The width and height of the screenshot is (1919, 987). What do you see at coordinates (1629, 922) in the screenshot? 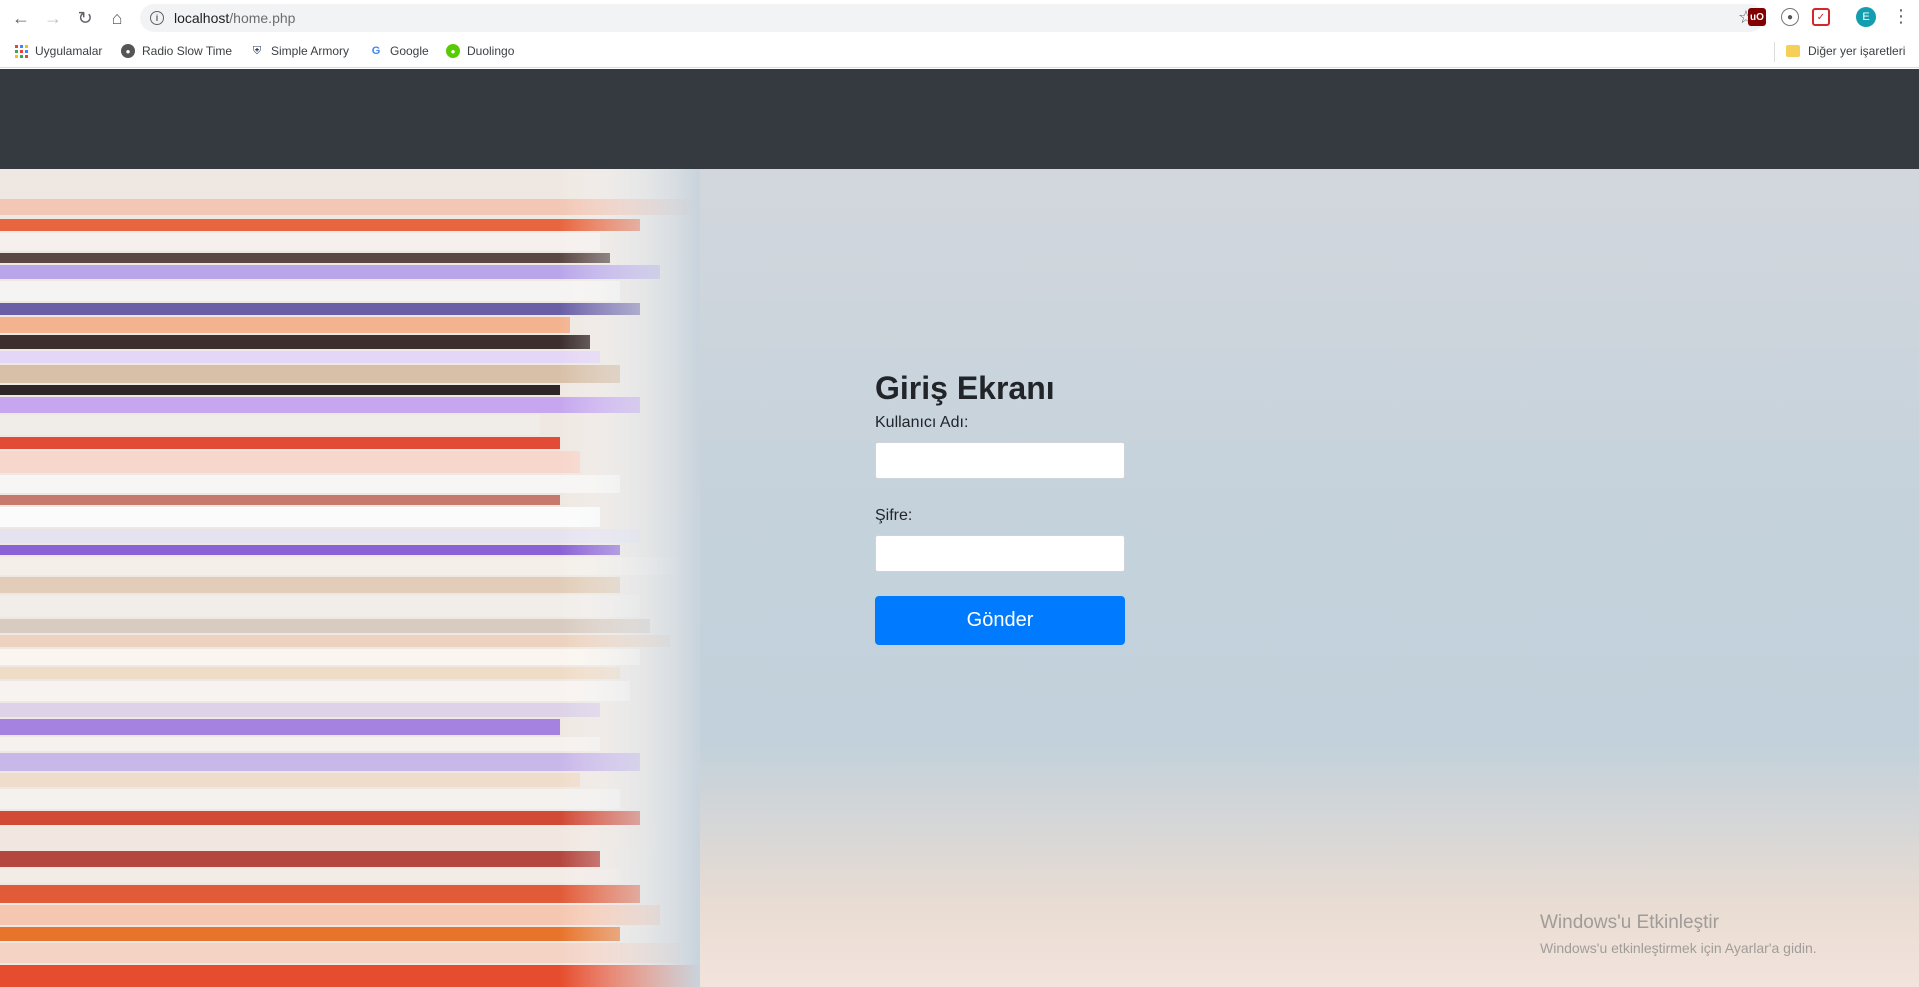
I see `watermark-title: Windows'u Etkinleştir` at bounding box center [1629, 922].